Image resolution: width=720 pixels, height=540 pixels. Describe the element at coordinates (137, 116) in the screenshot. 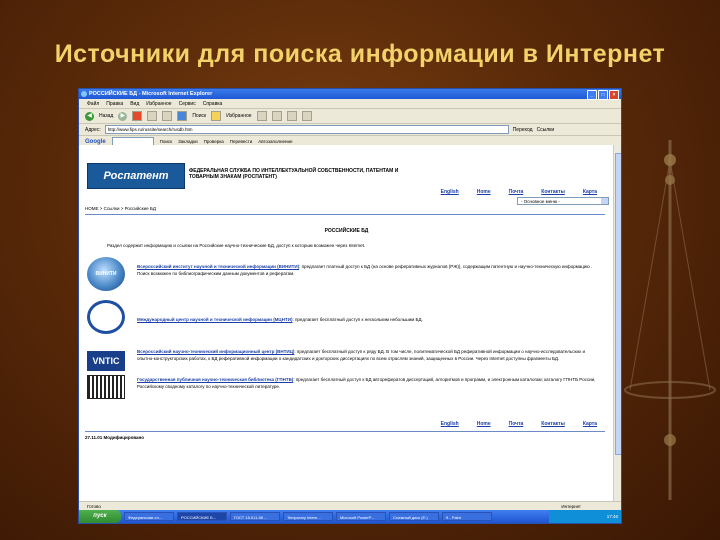

I see `stop-icon` at that location.